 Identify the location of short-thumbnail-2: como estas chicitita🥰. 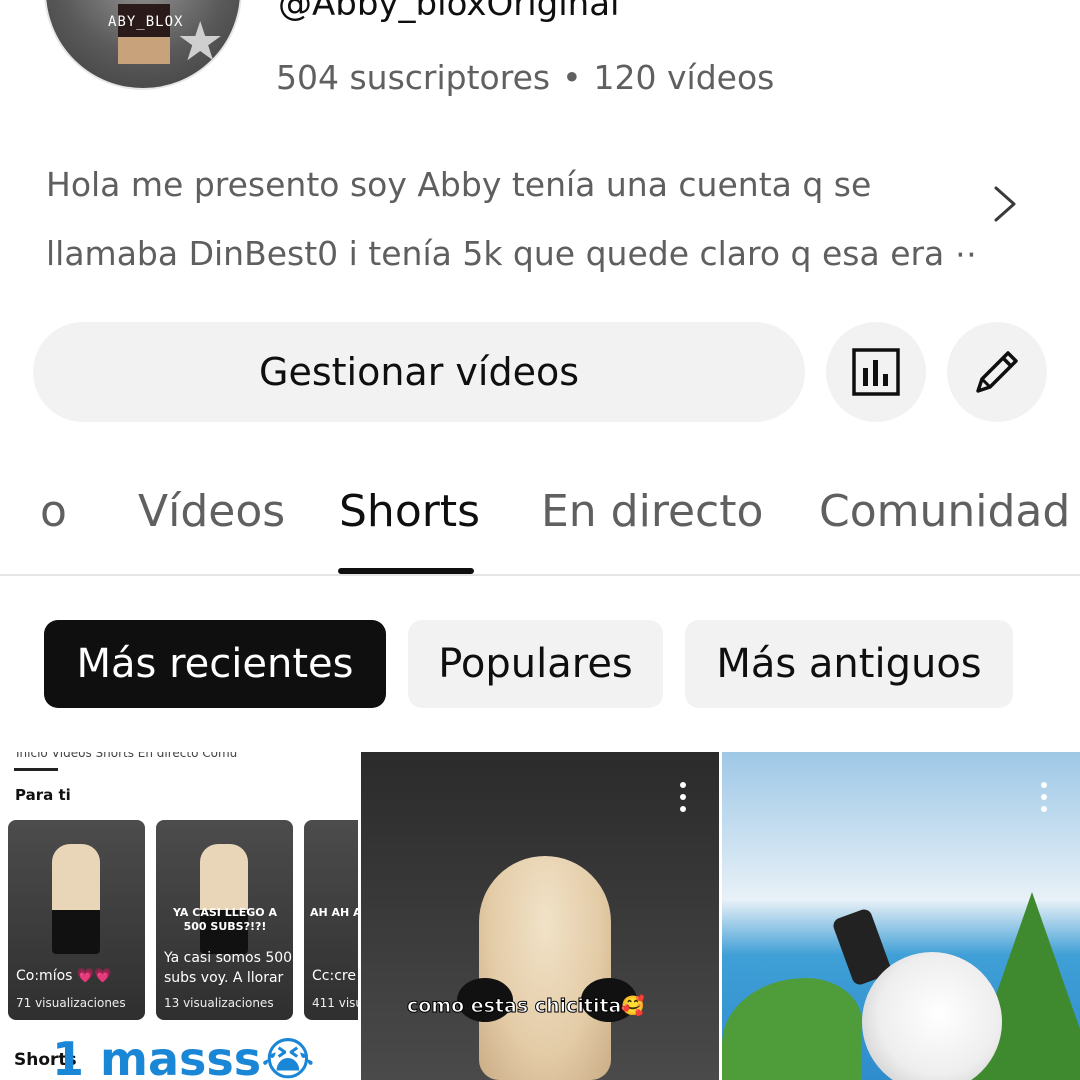
(540, 916).